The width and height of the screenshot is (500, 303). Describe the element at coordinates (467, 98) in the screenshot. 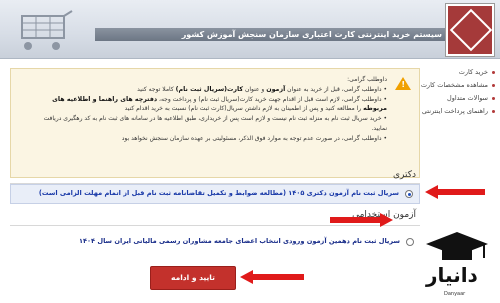

I see `sidebar-item-label: سوالات متداول` at that location.